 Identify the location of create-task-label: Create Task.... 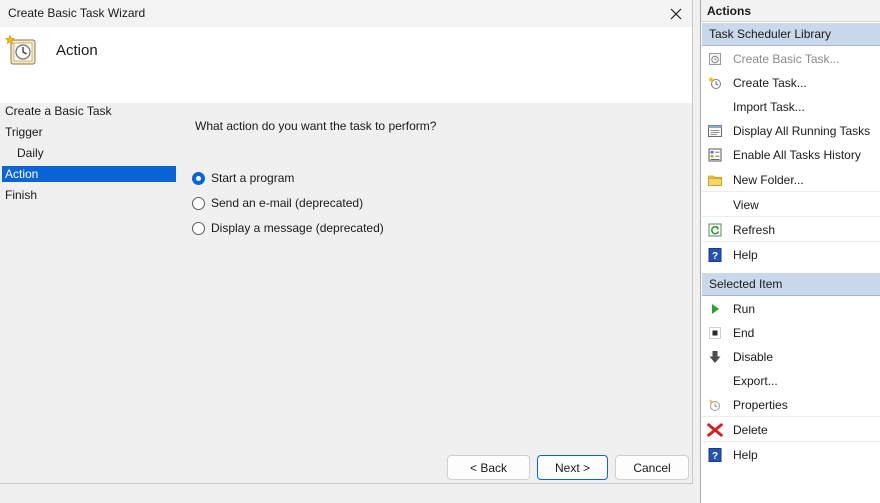
(770, 83).